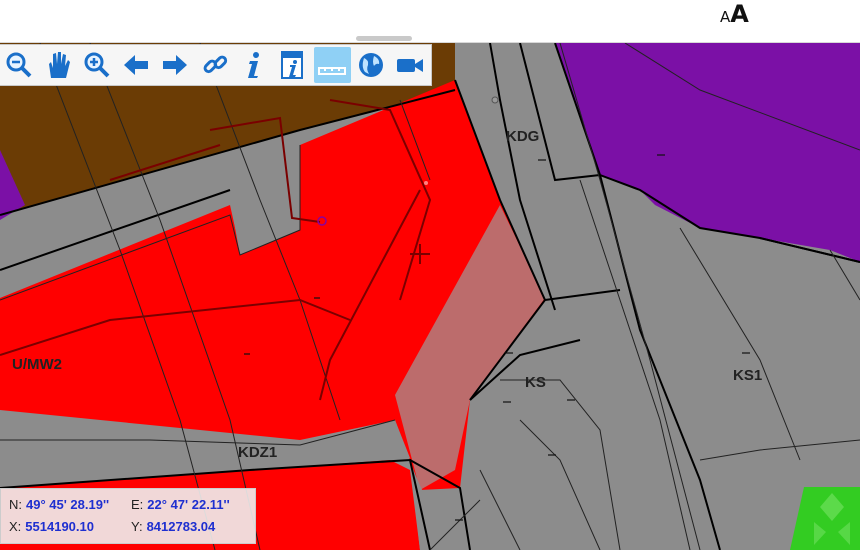 This screenshot has width=860, height=550. What do you see at coordinates (832, 518) in the screenshot?
I see `map-nav-widget` at bounding box center [832, 518].